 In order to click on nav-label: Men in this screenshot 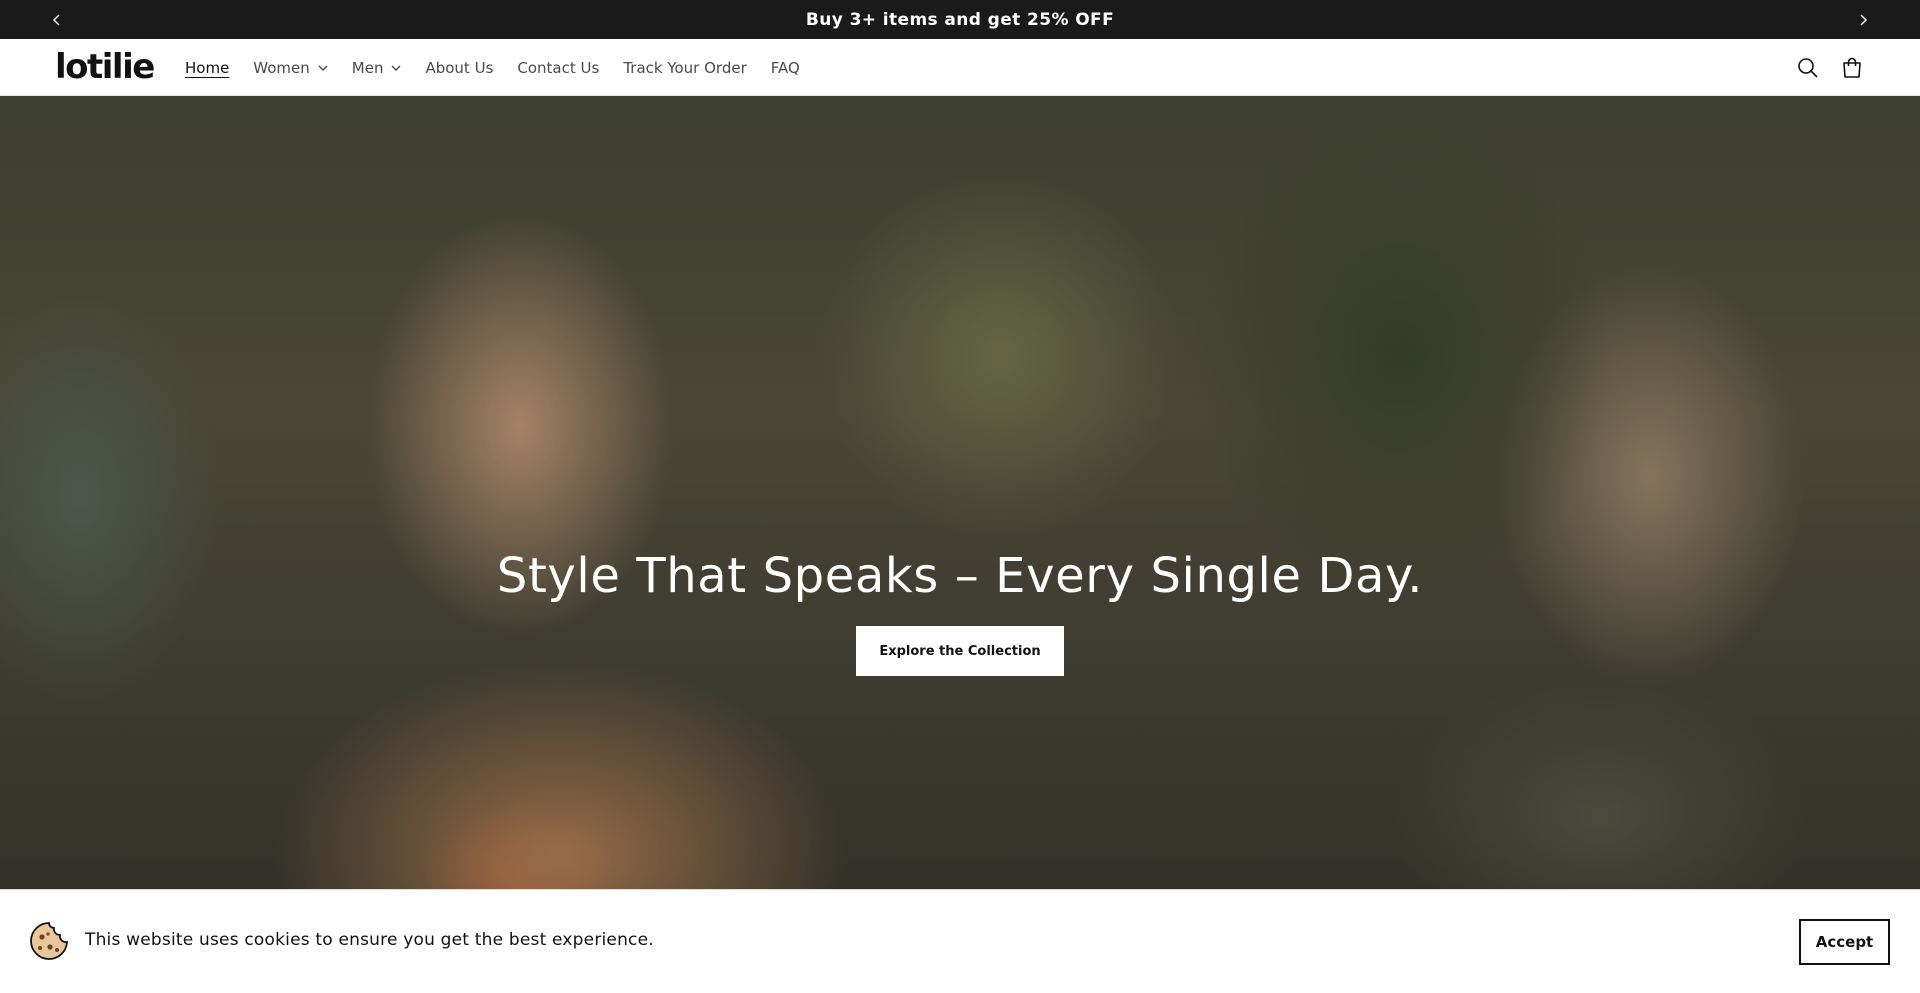, I will do `click(367, 67)`.